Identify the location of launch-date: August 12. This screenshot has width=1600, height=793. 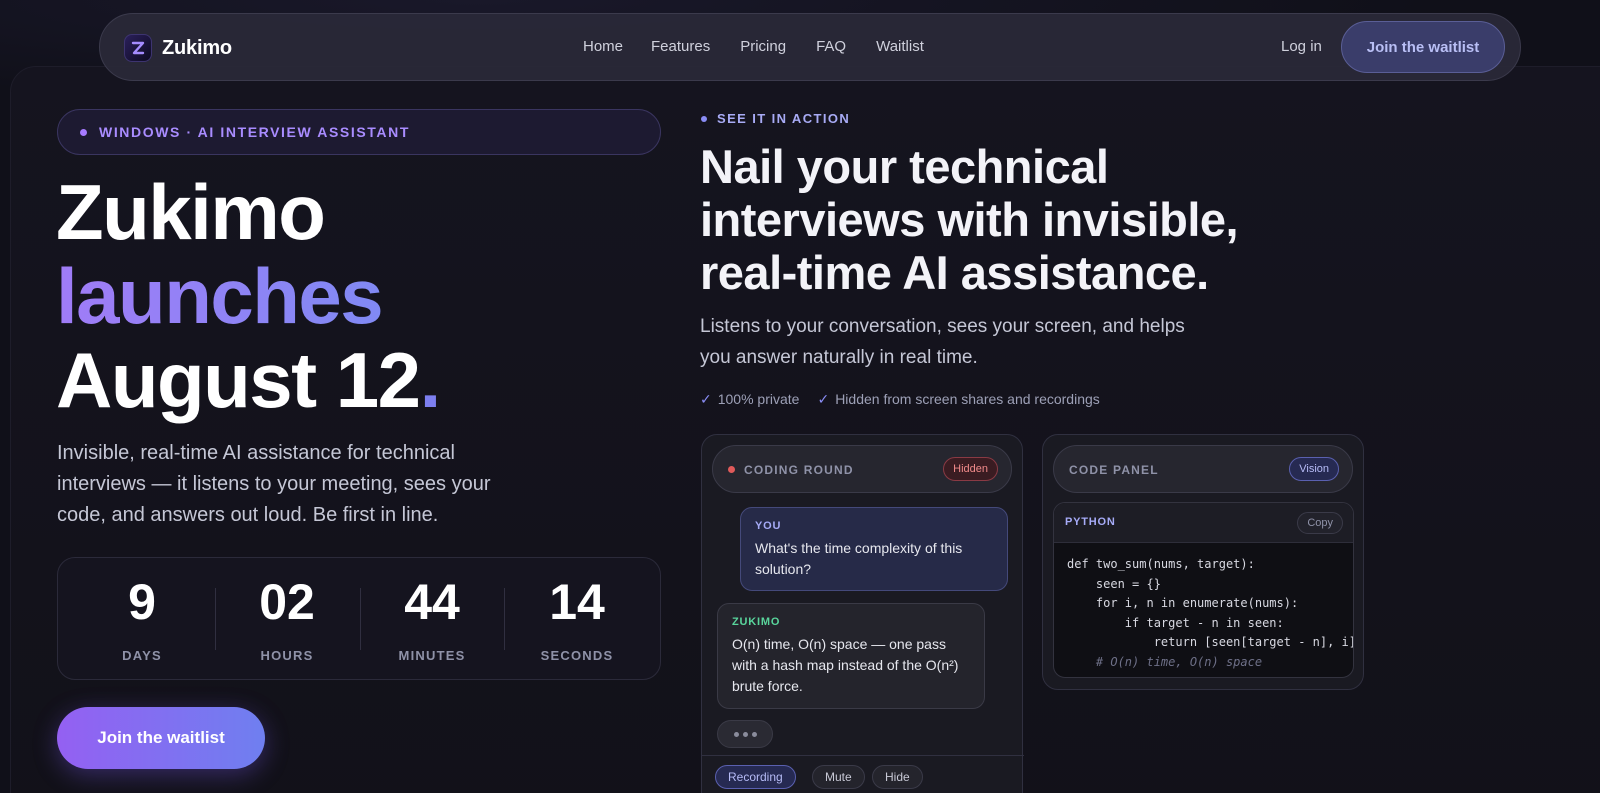
(238, 380).